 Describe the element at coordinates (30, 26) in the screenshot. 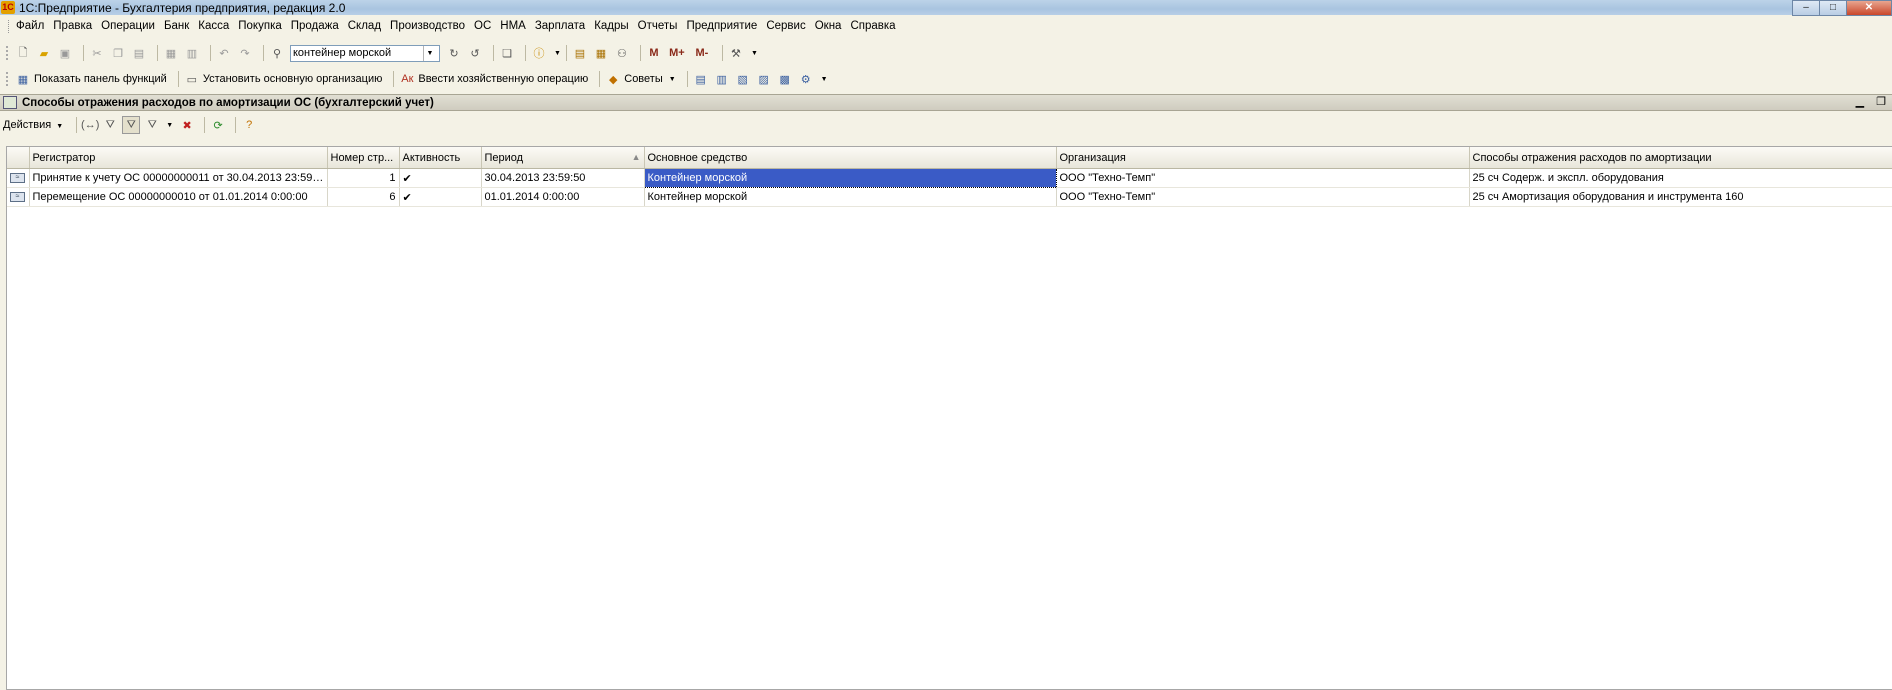

I see `menu-item-file: Файл` at that location.